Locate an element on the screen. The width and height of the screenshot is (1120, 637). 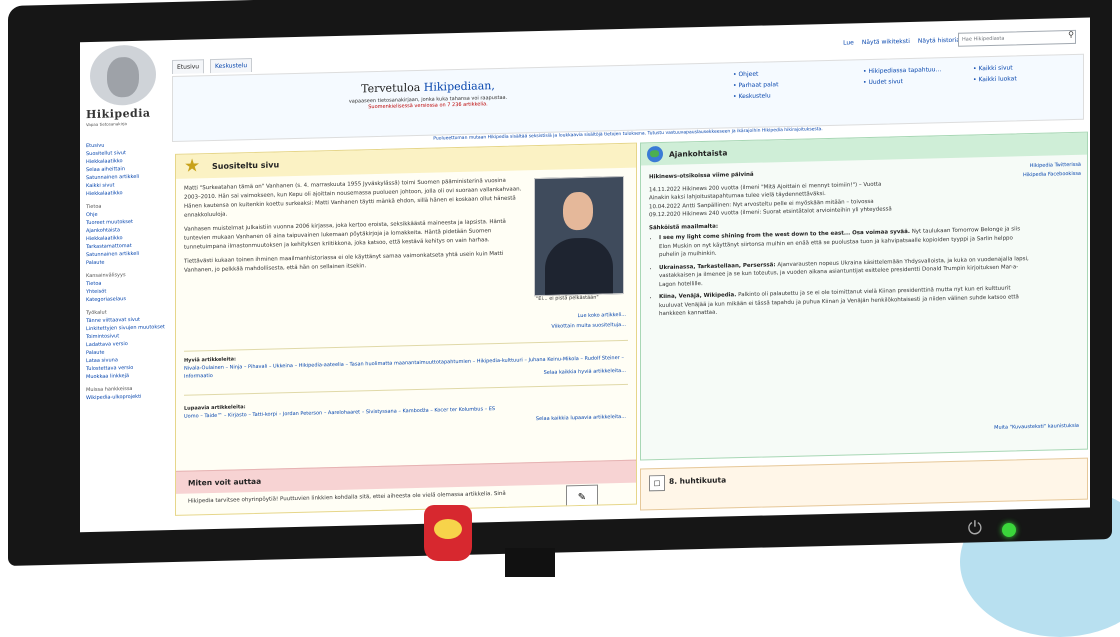
banner-links-3: • Kaikki sivut • Kaikki luokat is located at coordinates (995, 73).